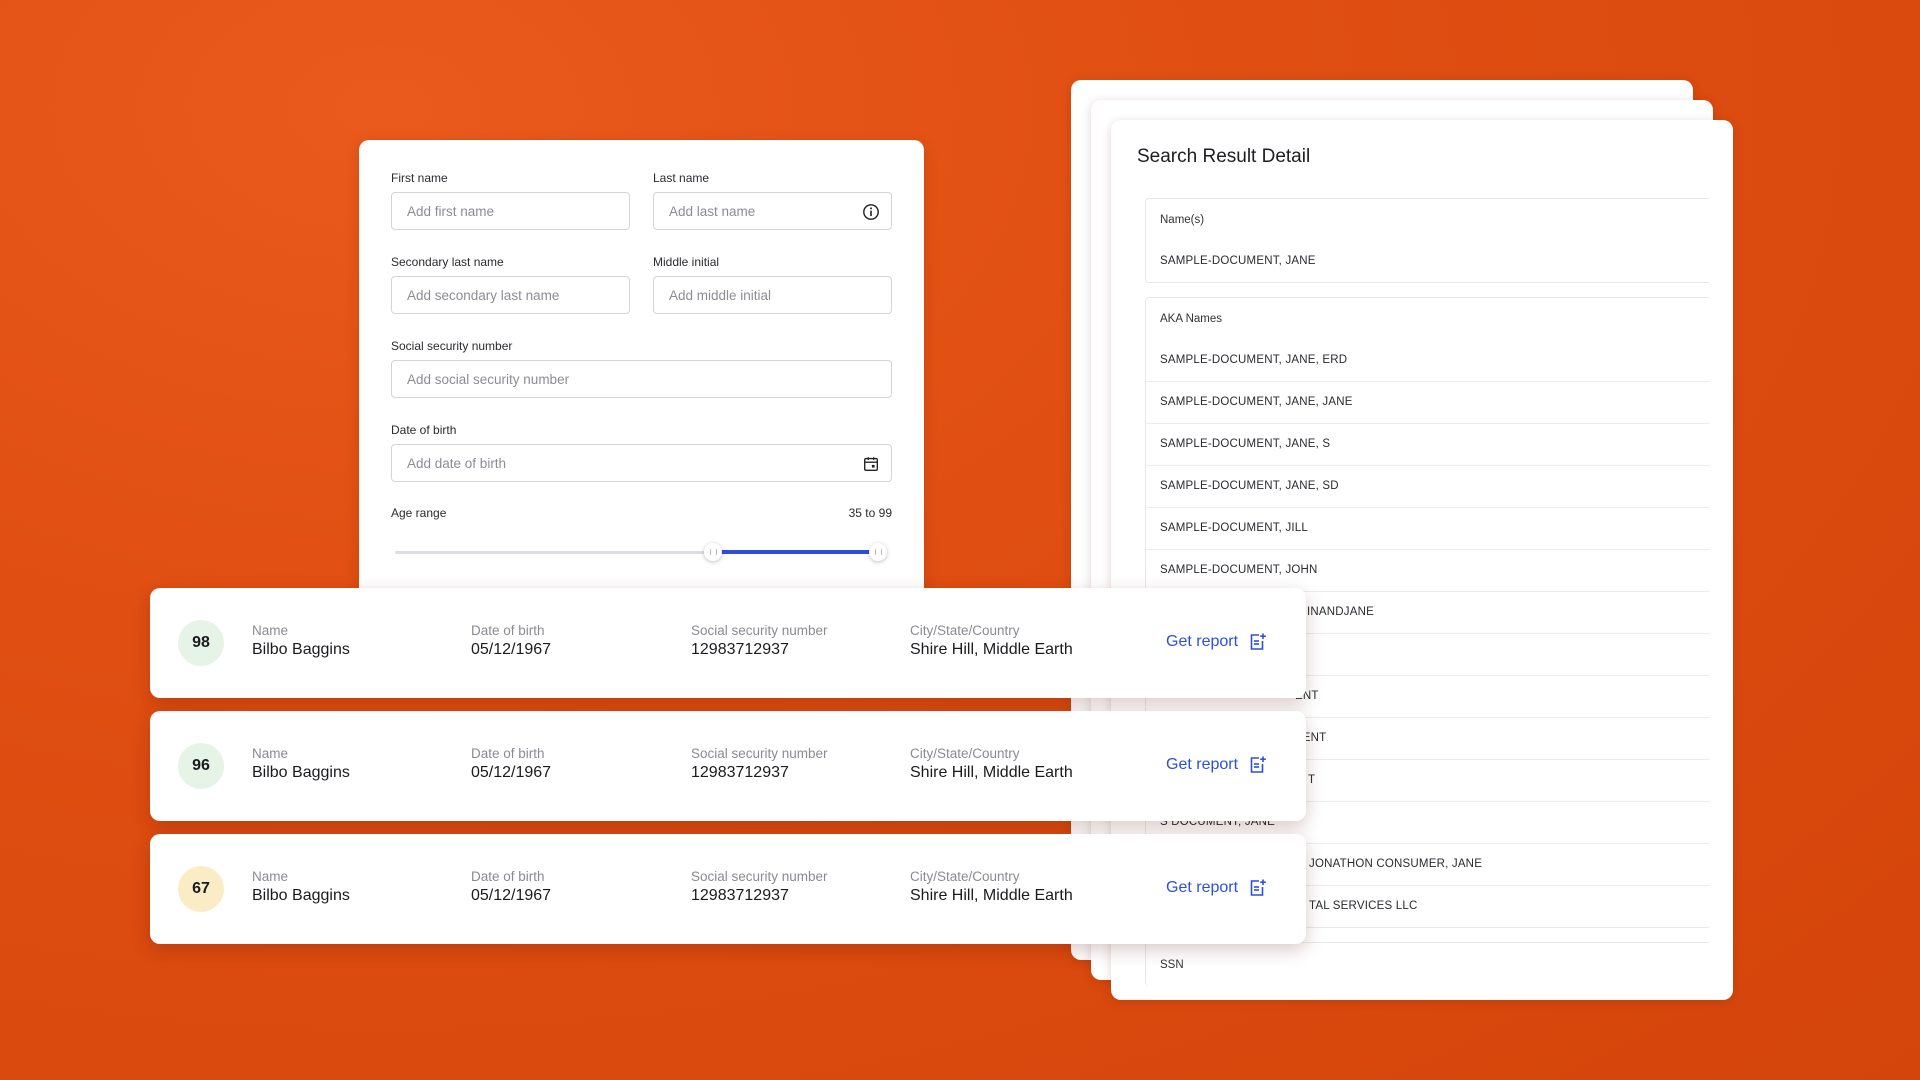 The image size is (1920, 1080). What do you see at coordinates (201, 889) in the screenshot?
I see `match-score-badge: 67` at bounding box center [201, 889].